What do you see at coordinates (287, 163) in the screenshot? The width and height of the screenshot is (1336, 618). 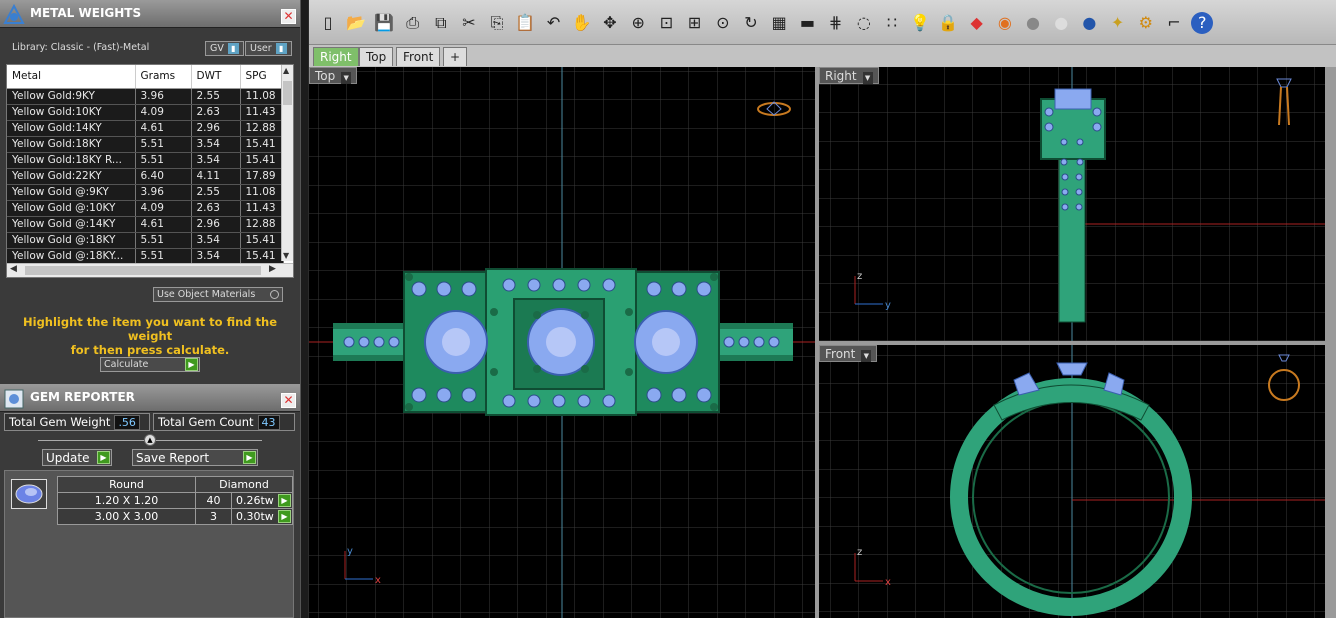 I see `metal-table-vscrollbar: ▲ ▼` at bounding box center [287, 163].